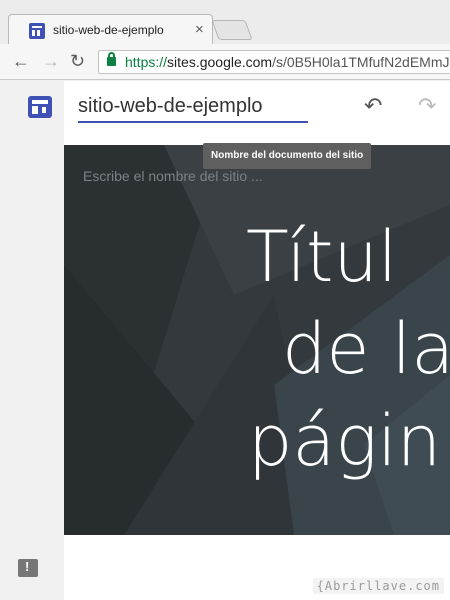  Describe the element at coordinates (21, 61) in the screenshot. I see `back-icon: ←` at that location.